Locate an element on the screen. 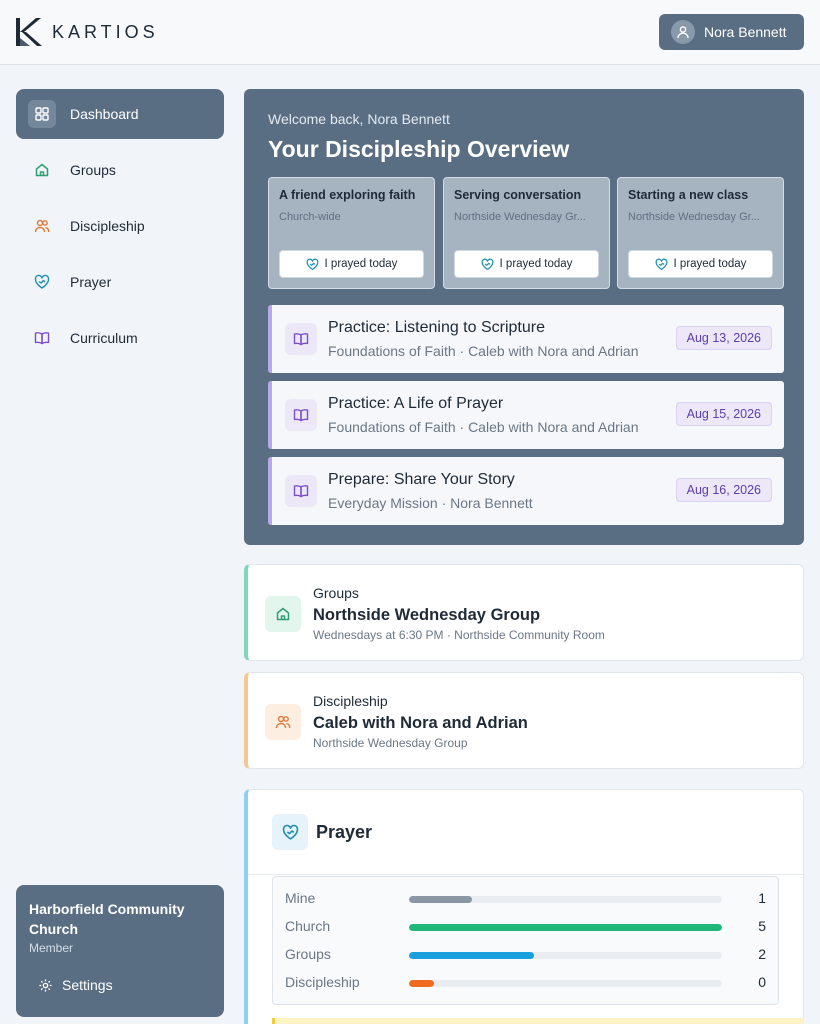 This screenshot has height=1024, width=820. settings-label: Settings is located at coordinates (87, 985).